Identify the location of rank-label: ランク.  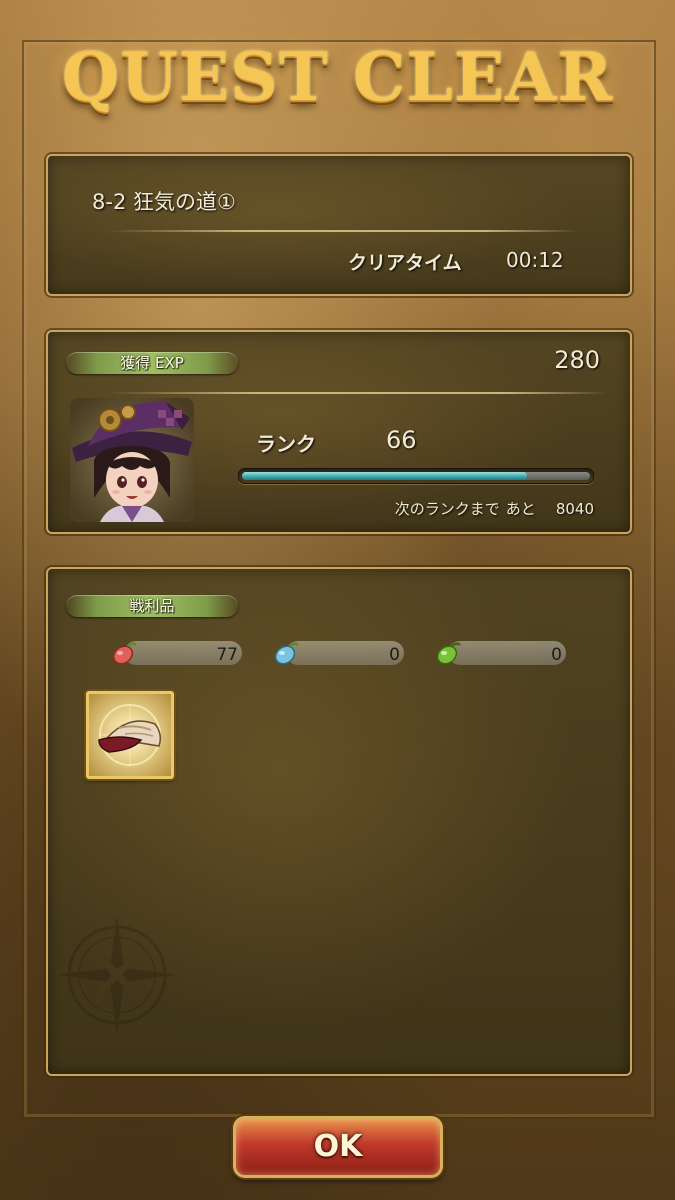
(286, 444).